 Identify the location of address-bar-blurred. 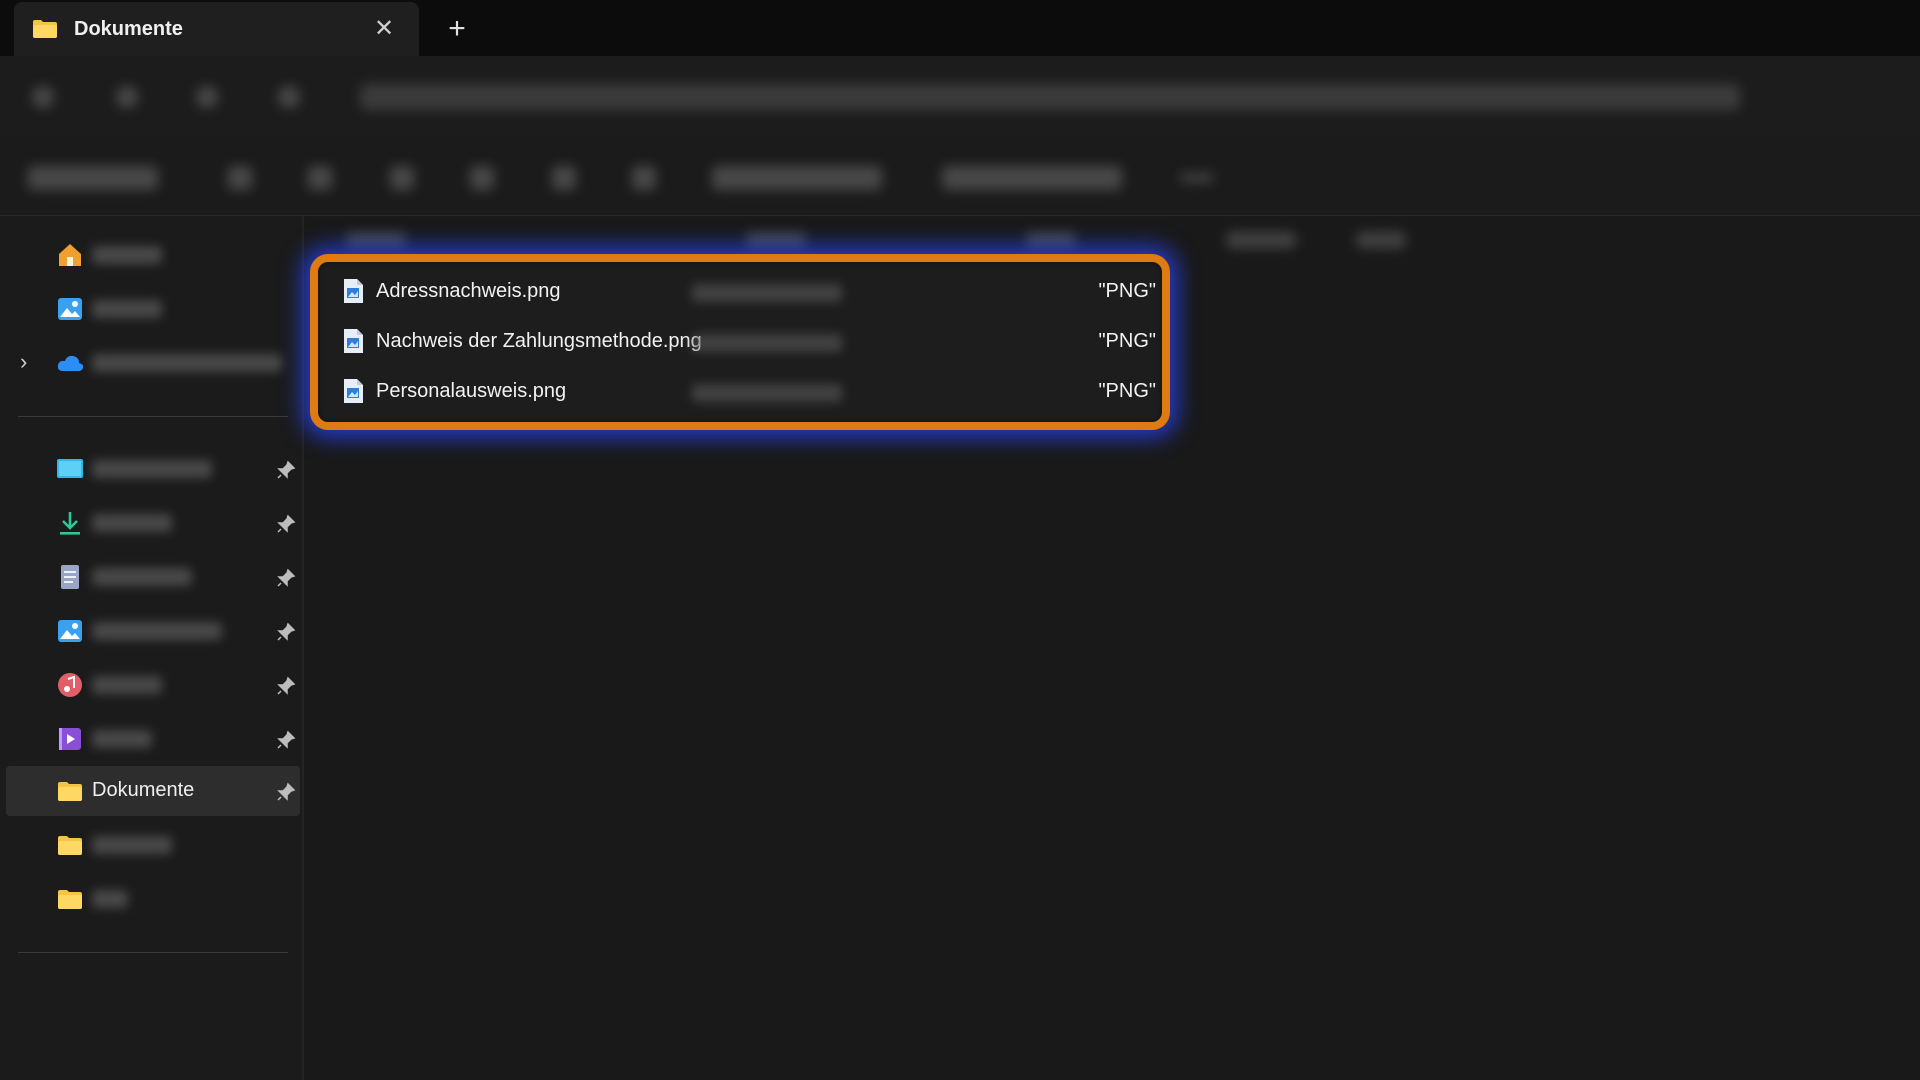
(960, 96).